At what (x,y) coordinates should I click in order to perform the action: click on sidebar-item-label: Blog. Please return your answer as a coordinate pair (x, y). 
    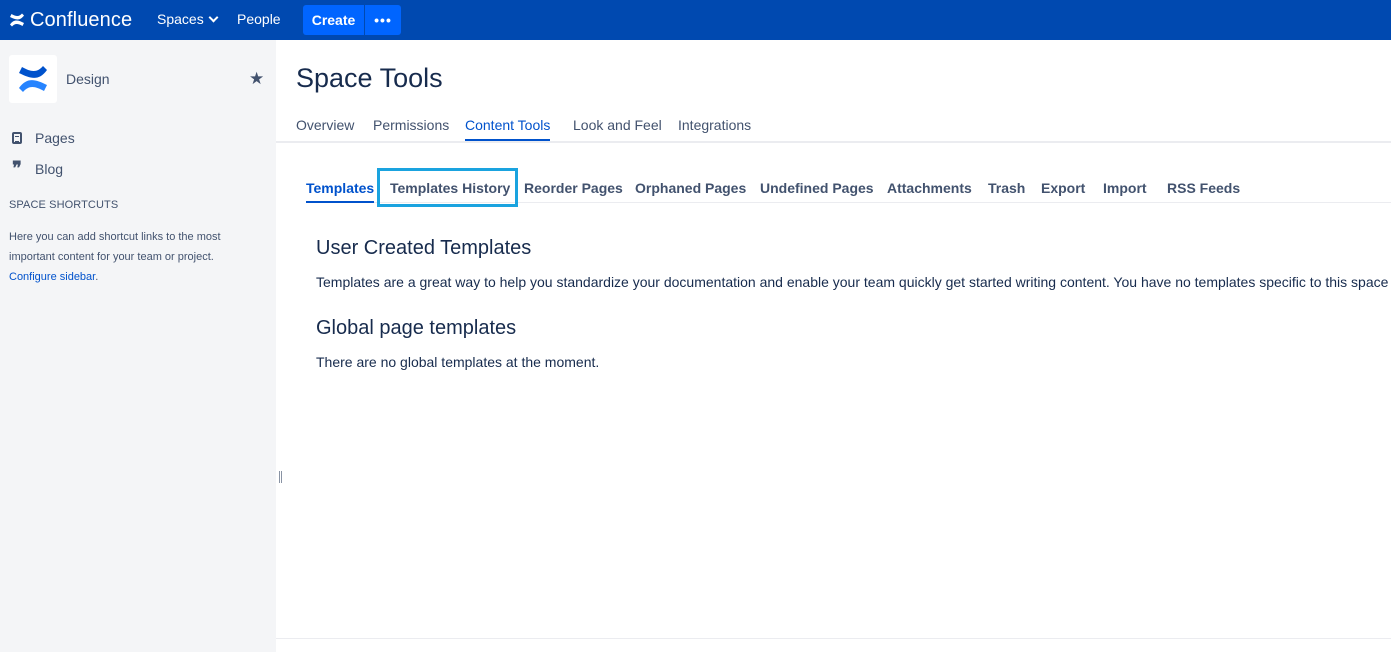
    Looking at the image, I should click on (49, 169).